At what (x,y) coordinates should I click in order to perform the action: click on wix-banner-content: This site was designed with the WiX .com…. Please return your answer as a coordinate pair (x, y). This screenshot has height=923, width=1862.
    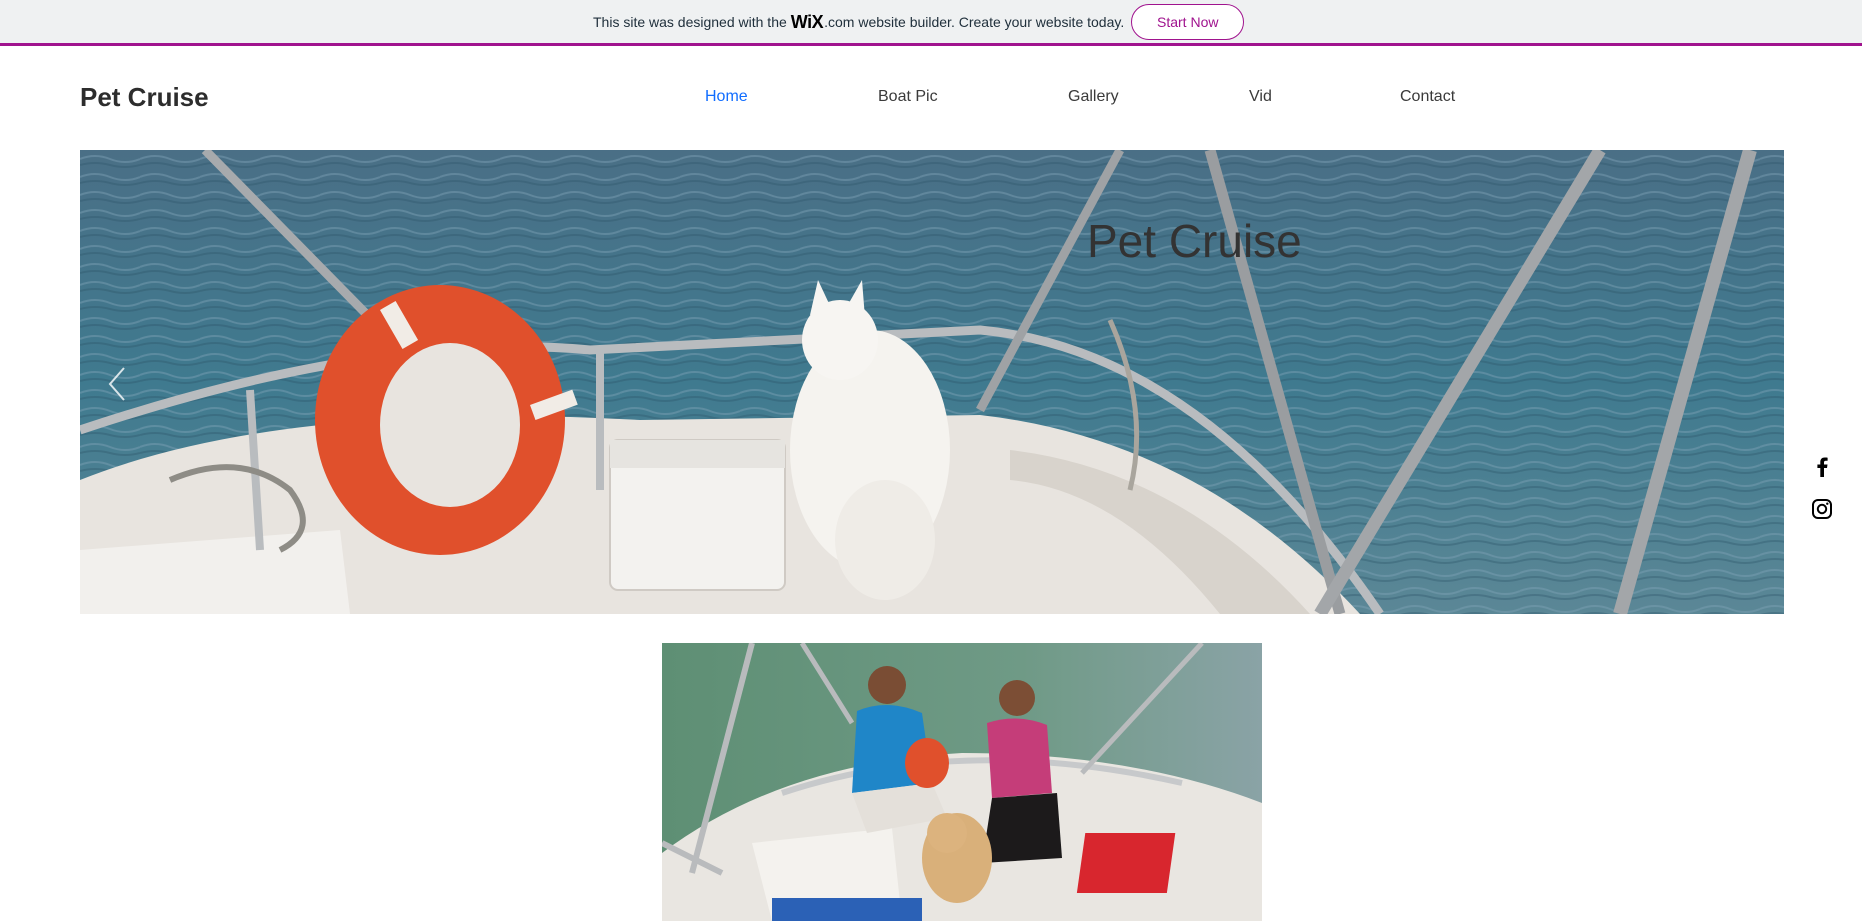
    Looking at the image, I should click on (919, 22).